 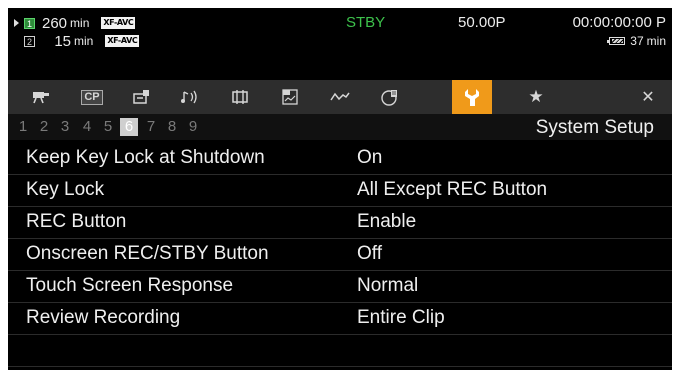 I want to click on card-slot1-icon: 1, so click(x=29, y=23).